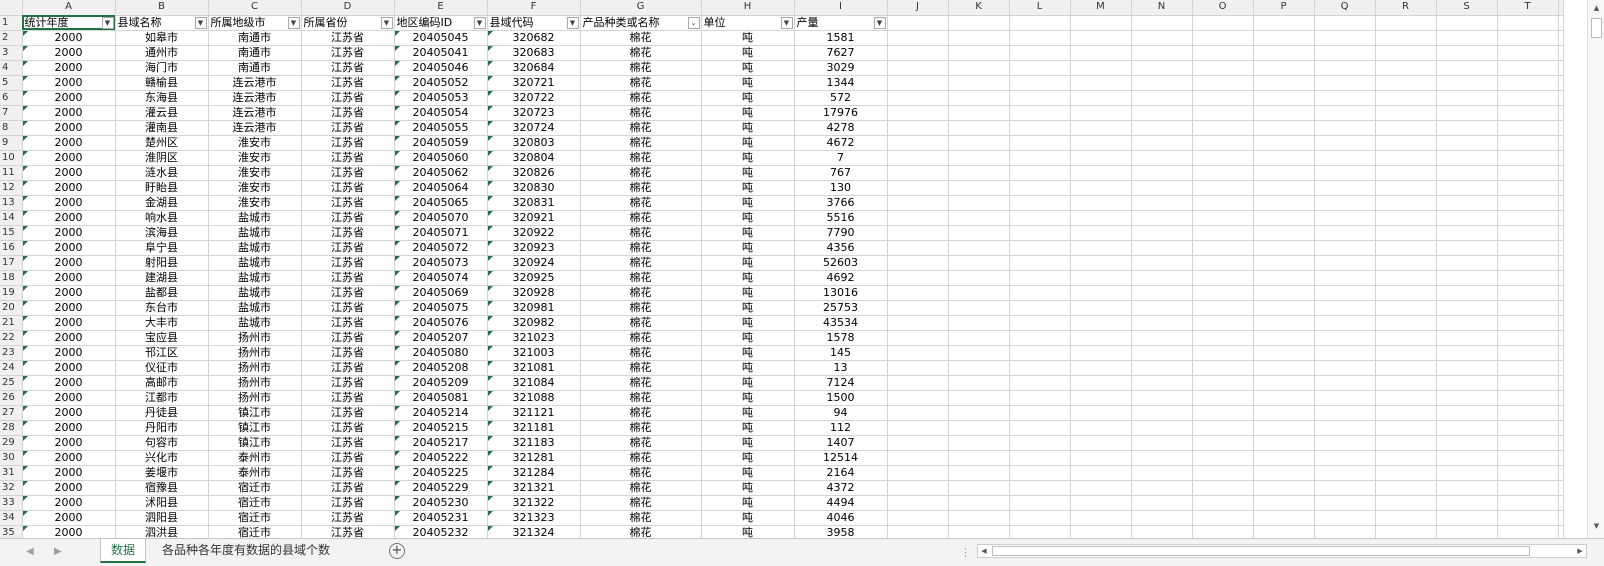 This screenshot has height=566, width=1604. Describe the element at coordinates (162, 458) in the screenshot. I see `data-cell: 兴化市` at that location.